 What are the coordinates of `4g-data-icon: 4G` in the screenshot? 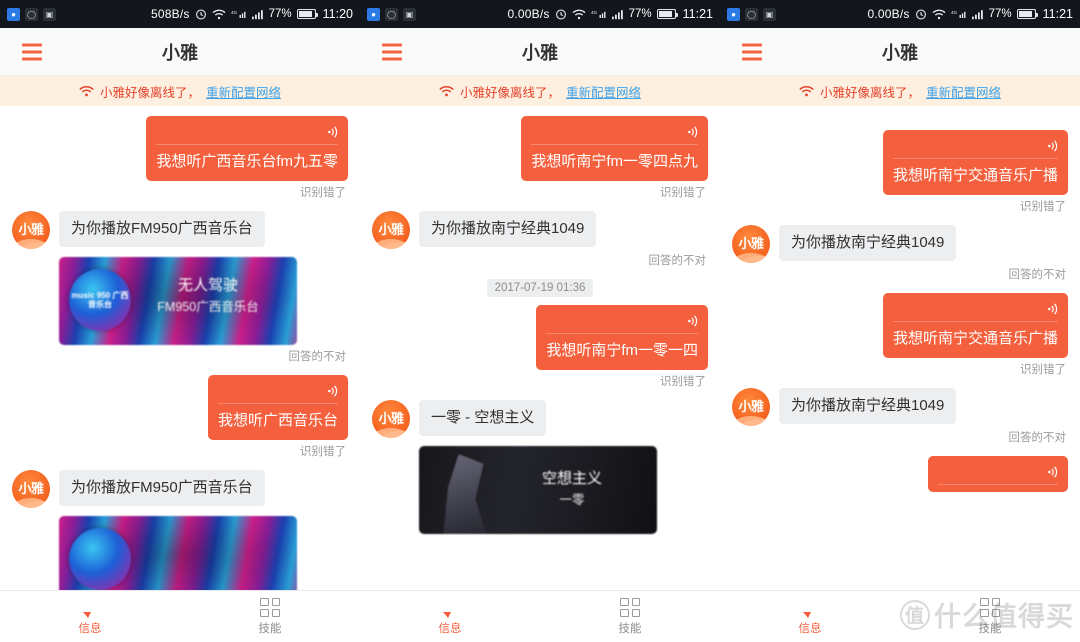 It's located at (599, 14).